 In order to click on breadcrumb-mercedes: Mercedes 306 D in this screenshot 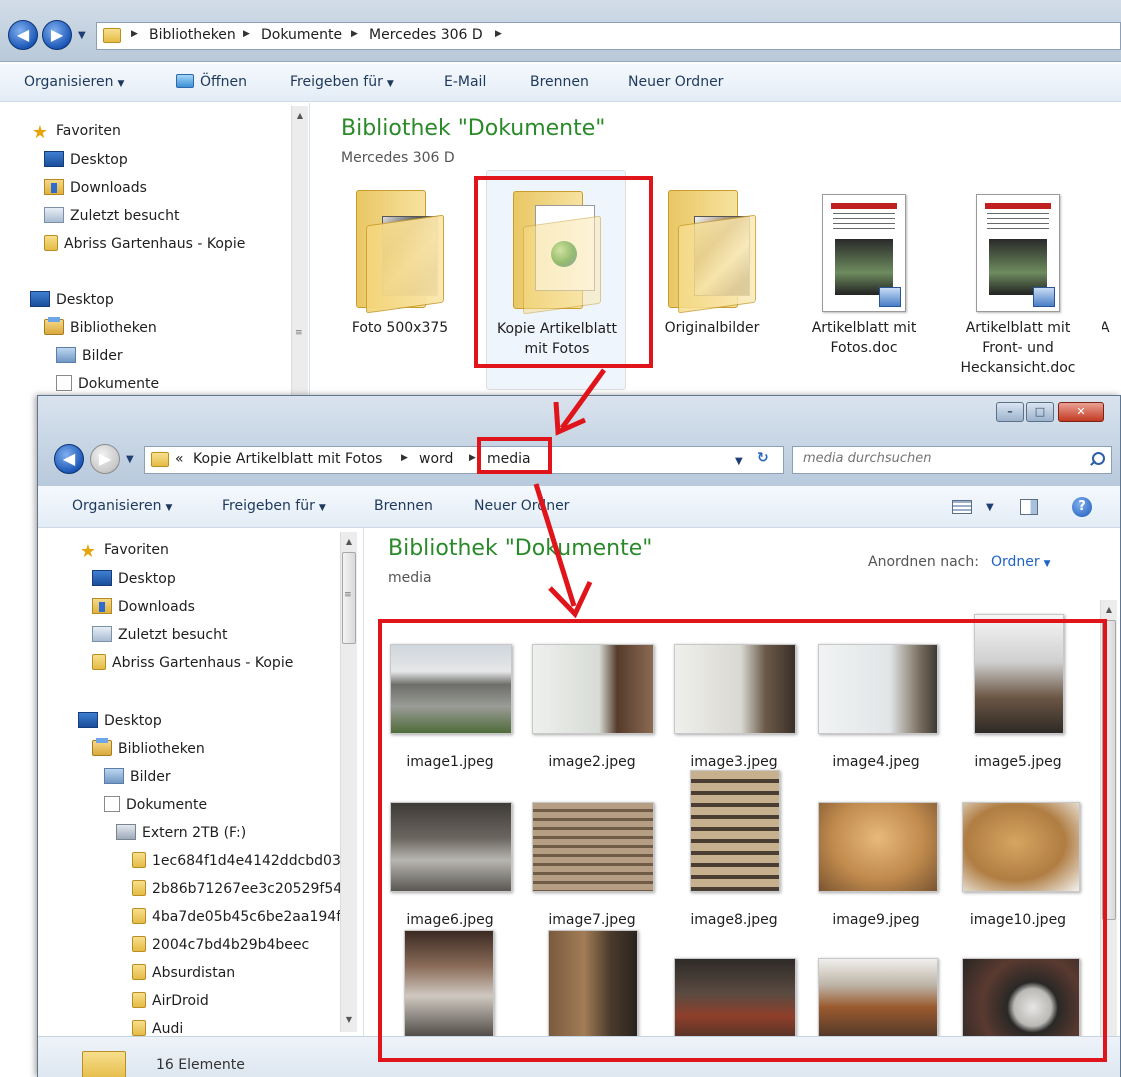, I will do `click(426, 35)`.